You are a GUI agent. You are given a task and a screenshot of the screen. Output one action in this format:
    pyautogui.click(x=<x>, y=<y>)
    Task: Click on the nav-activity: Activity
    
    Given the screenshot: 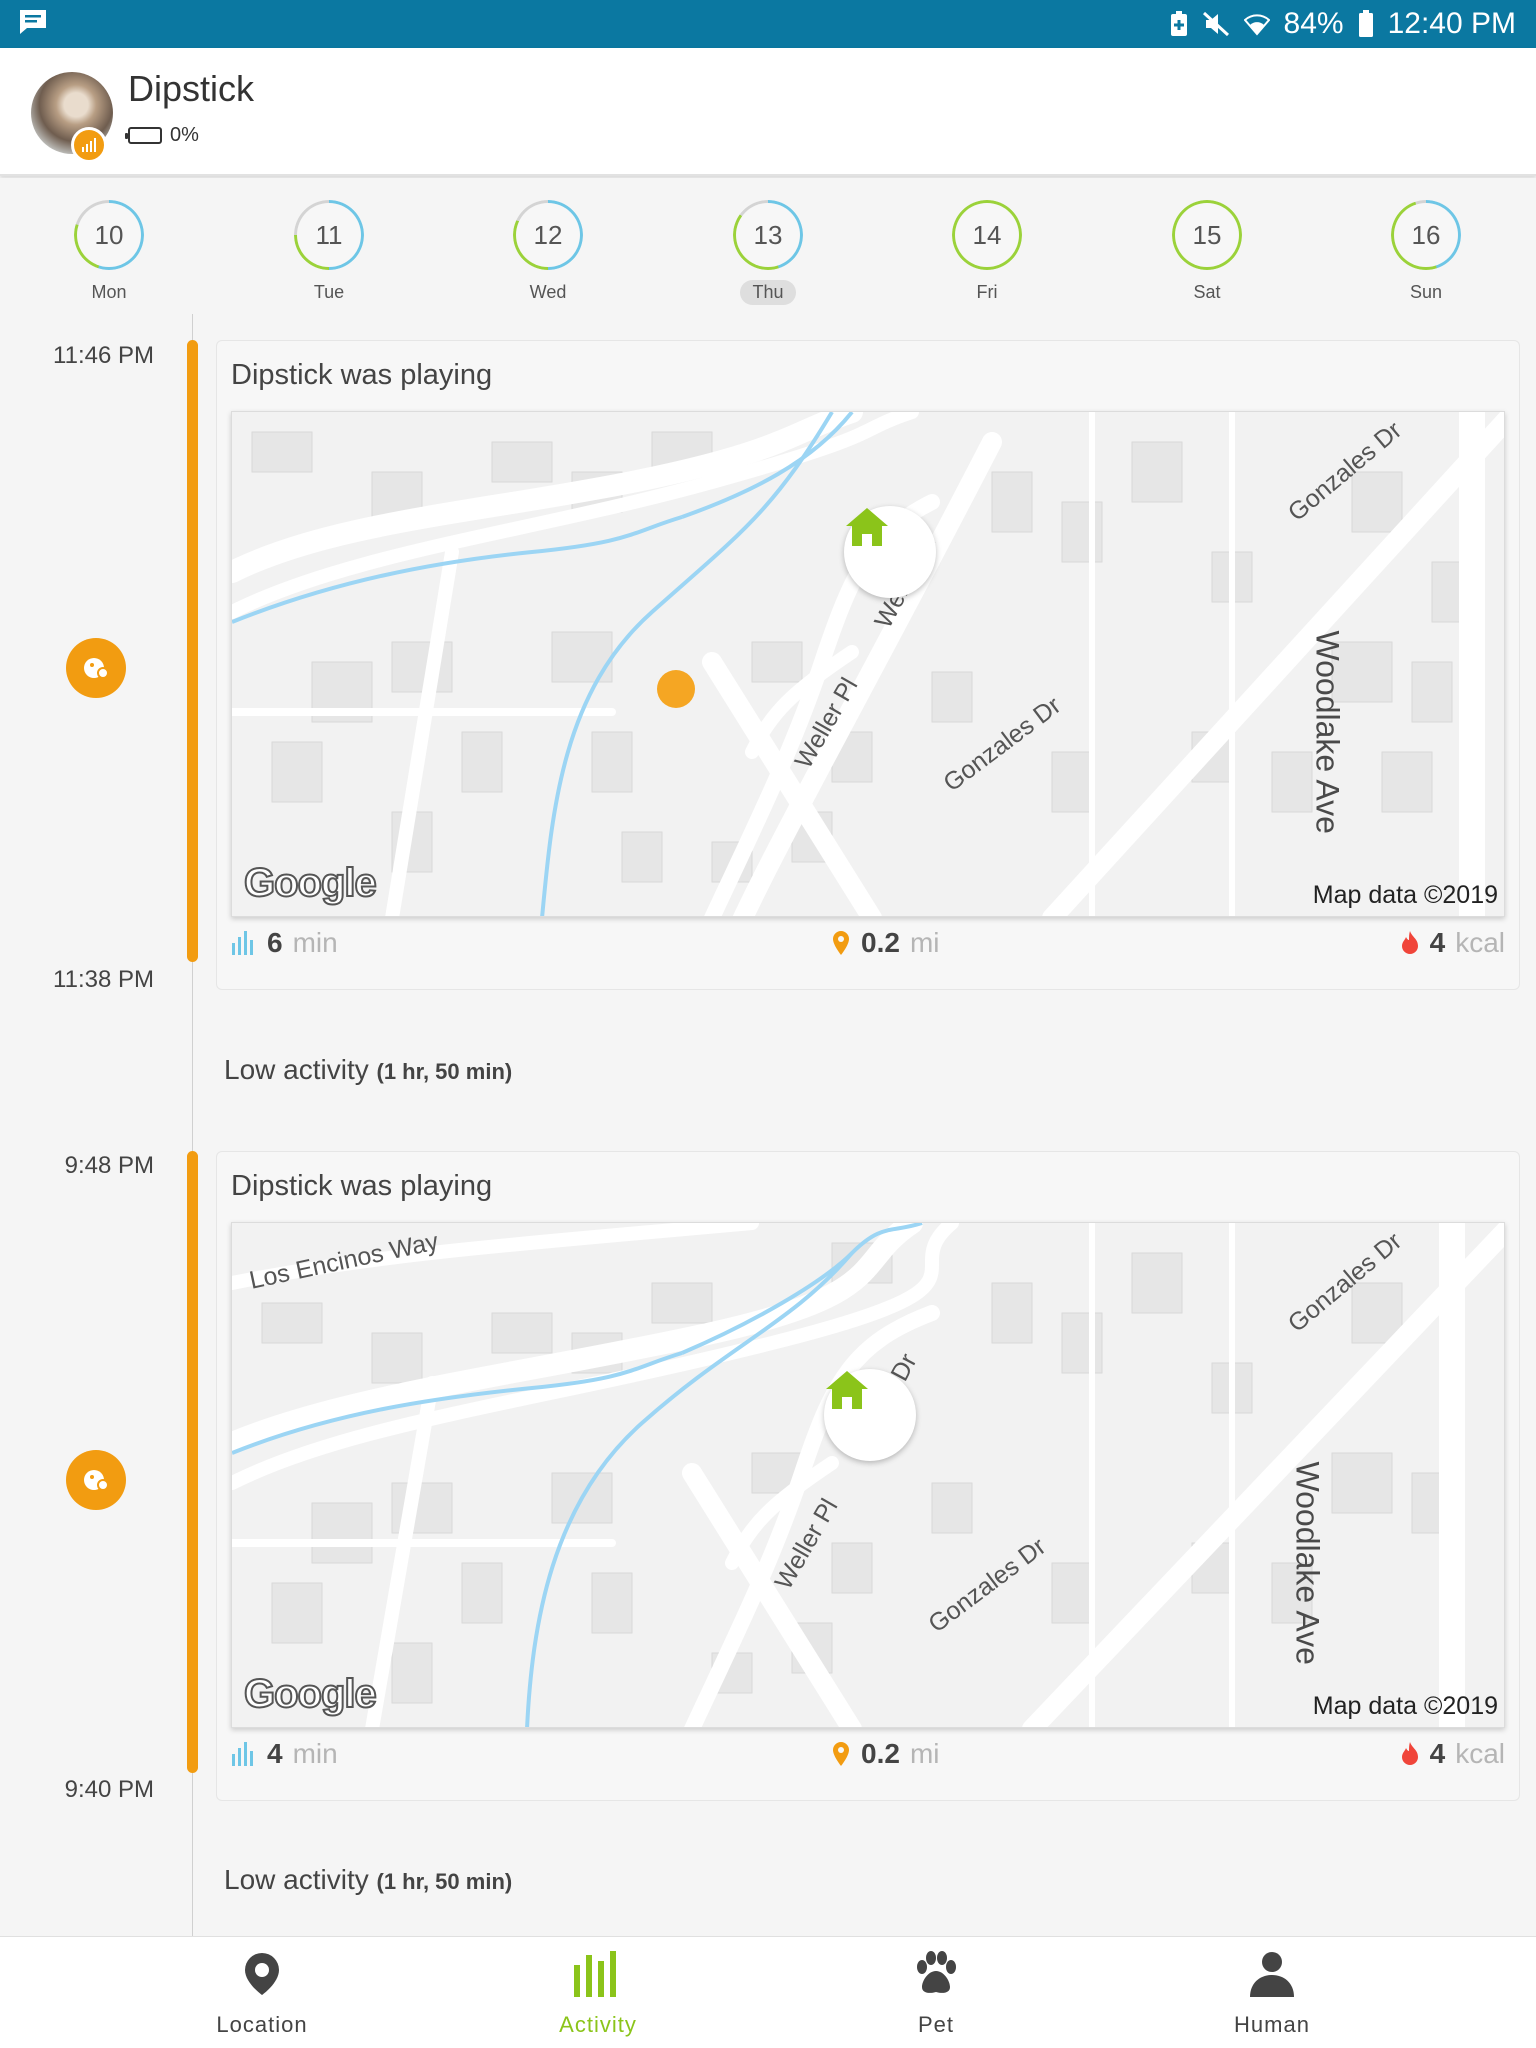 What is the action you would take?
    pyautogui.click(x=598, y=1994)
    